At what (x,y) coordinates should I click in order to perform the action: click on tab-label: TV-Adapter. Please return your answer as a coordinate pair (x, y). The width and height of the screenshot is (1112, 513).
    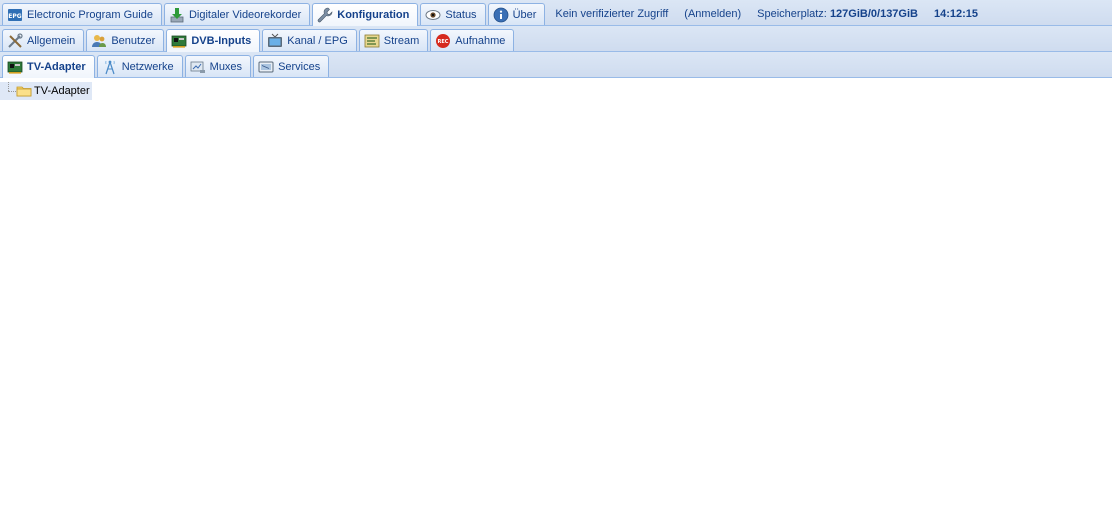
    Looking at the image, I should click on (56, 67).